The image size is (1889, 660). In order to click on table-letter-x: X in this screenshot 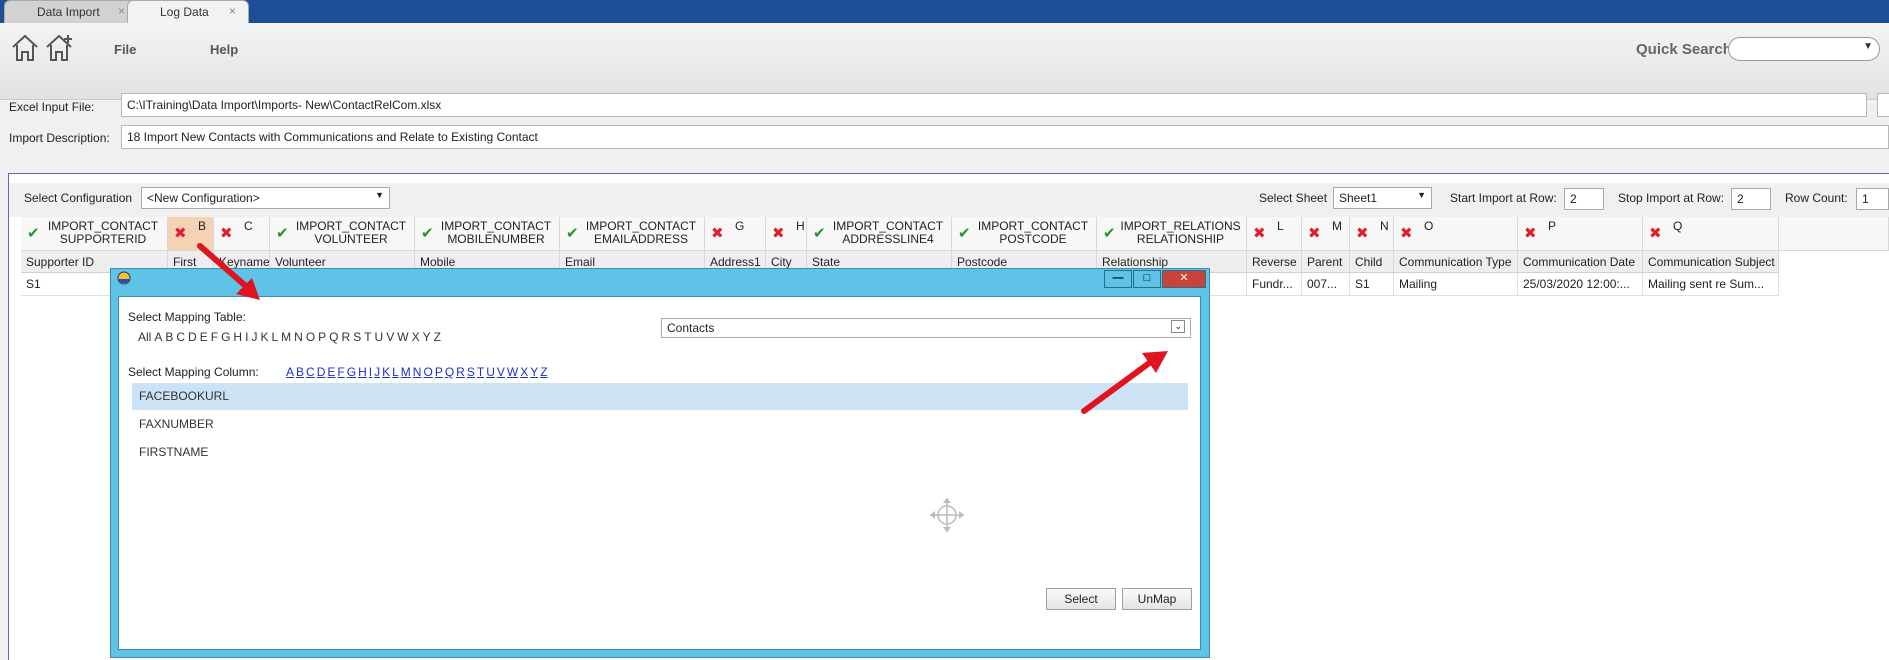, I will do `click(416, 337)`.